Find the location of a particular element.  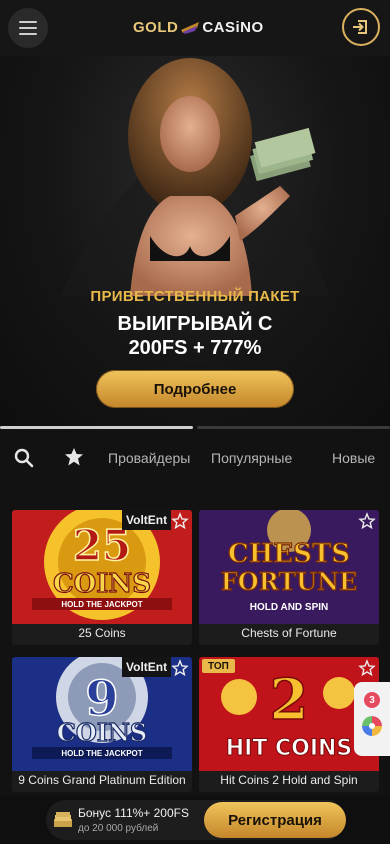

bonus-subtitle: до 20 000 рублей is located at coordinates (118, 828).